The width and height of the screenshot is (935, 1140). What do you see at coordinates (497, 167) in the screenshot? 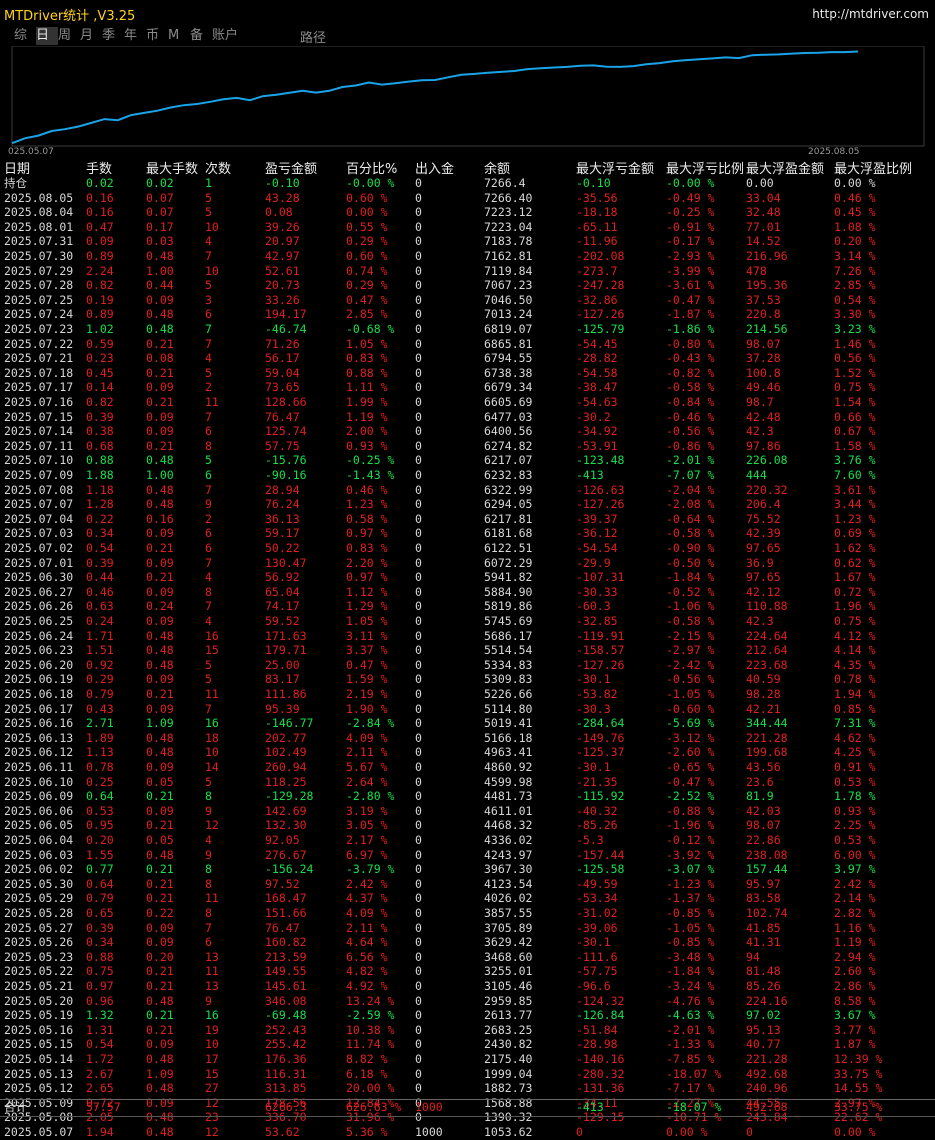
I see `column-header-7: 余额` at bounding box center [497, 167].